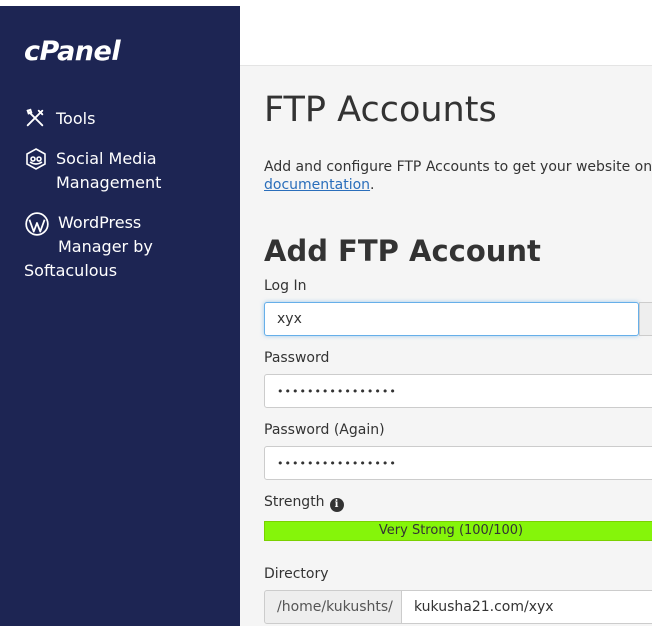 The height and width of the screenshot is (626, 652). I want to click on directory-label: Directory, so click(296, 574).